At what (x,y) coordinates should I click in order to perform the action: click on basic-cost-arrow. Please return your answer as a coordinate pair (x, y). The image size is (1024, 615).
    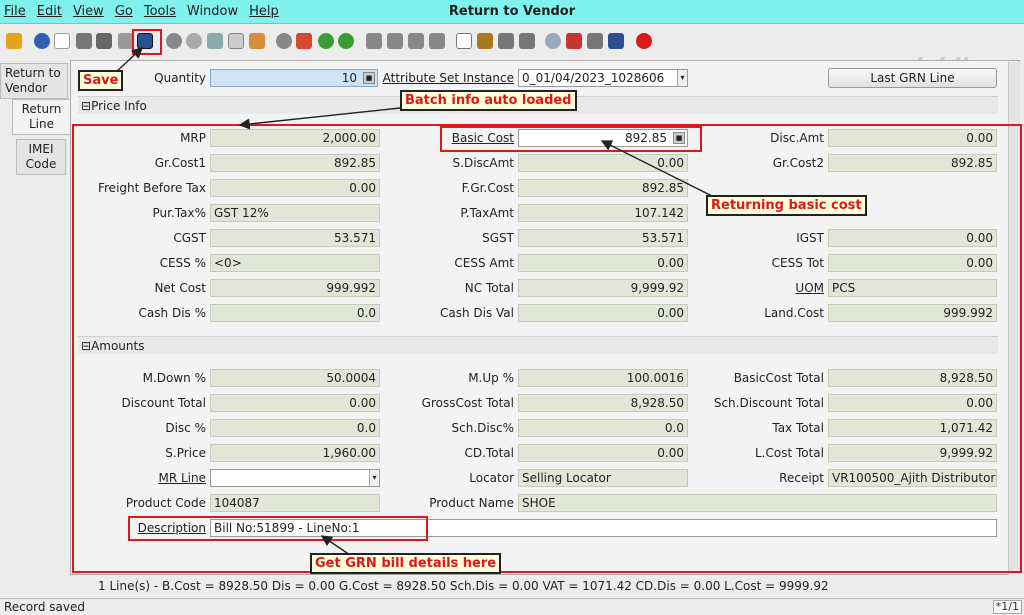
    Looking at the image, I should click on (656, 168).